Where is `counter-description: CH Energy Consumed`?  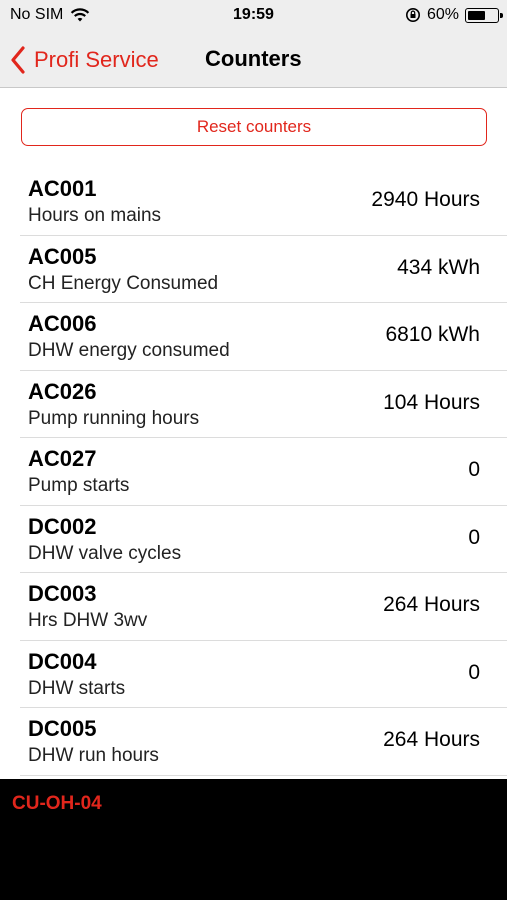
counter-description: CH Energy Consumed is located at coordinates (123, 283).